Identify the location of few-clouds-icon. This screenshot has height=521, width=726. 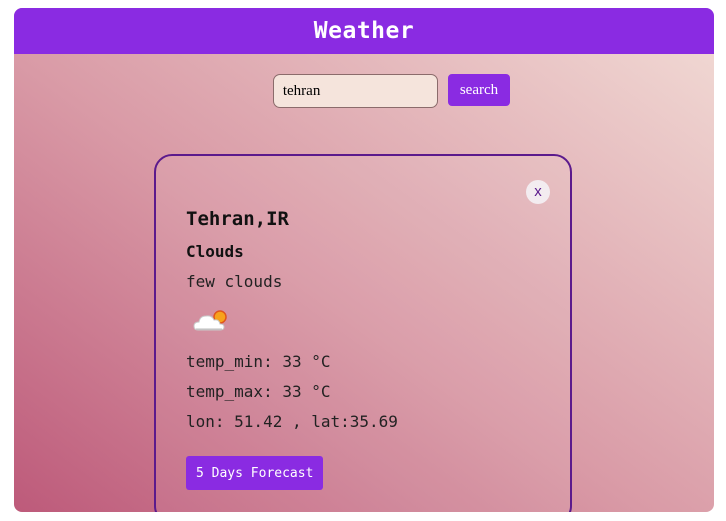
(210, 320).